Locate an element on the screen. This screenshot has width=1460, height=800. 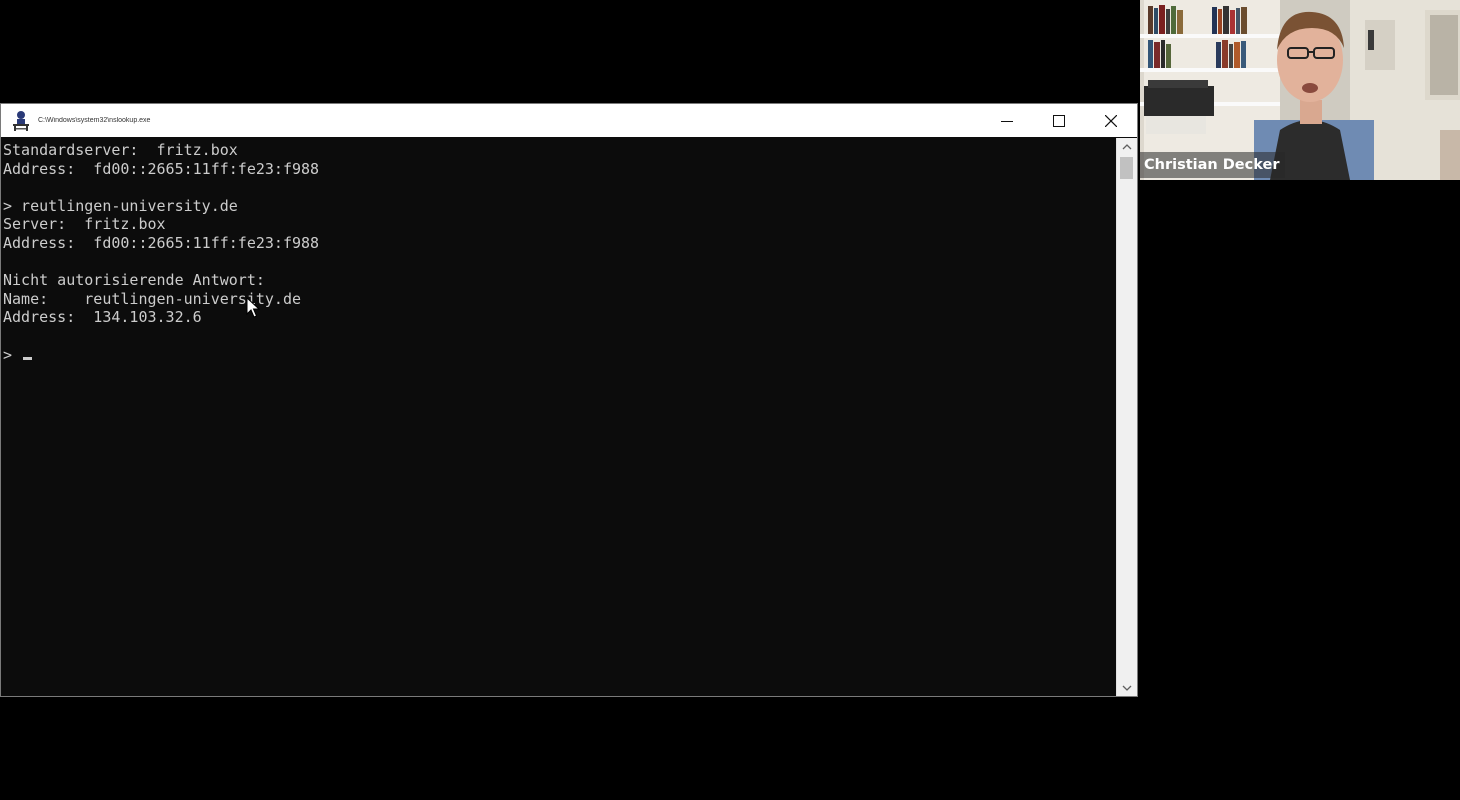
maximize-button is located at coordinates (1059, 120).